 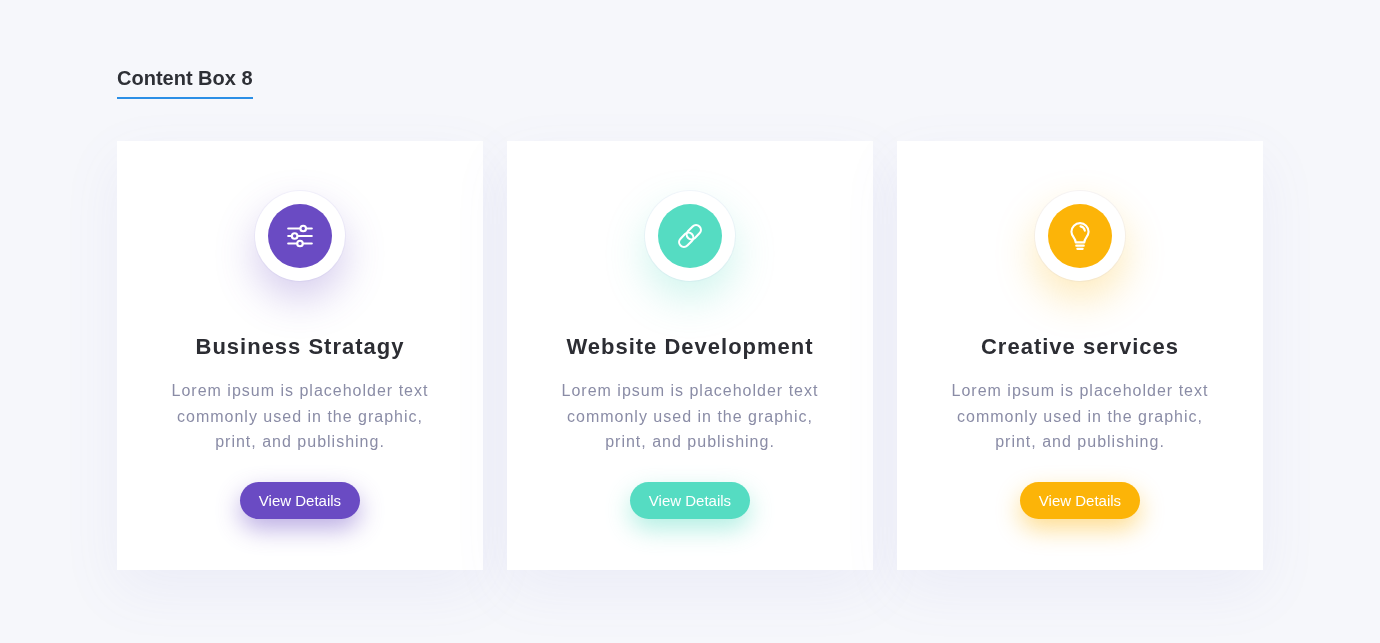 What do you see at coordinates (1080, 347) in the screenshot?
I see `card-title: Creative services` at bounding box center [1080, 347].